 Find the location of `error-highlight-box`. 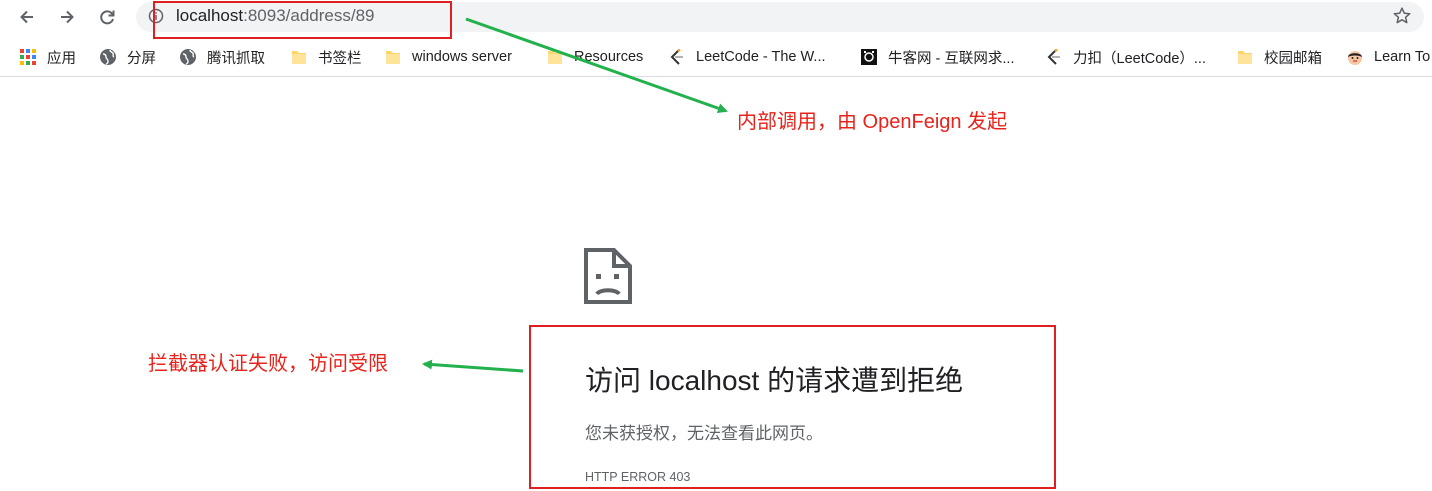

error-highlight-box is located at coordinates (792, 407).